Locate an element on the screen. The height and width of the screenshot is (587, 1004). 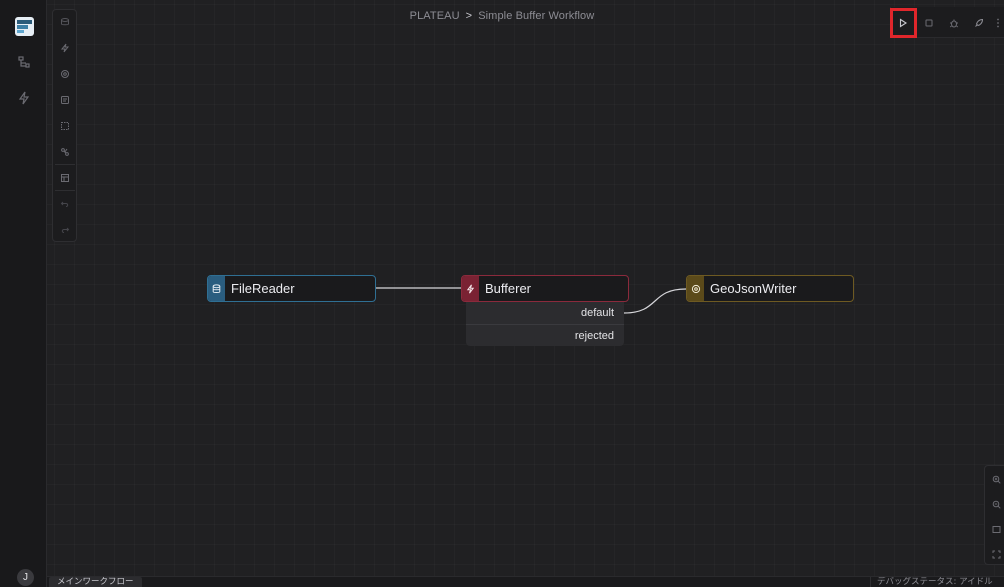
node-filereader: FileReader is located at coordinates (291, 288).